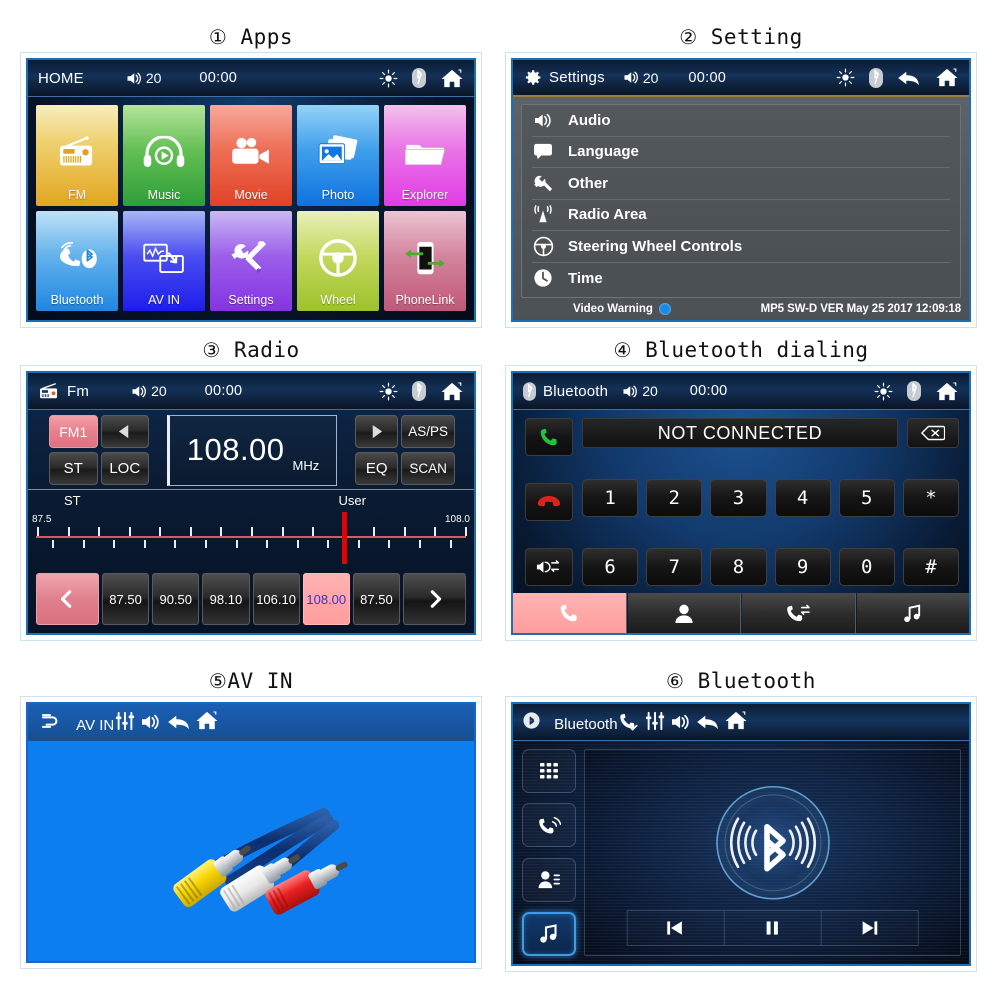 Image resolution: width=1000 pixels, height=1000 pixels. What do you see at coordinates (251, 78) in the screenshot?
I see `apps-statusbar: HOME 20 00:00` at bounding box center [251, 78].